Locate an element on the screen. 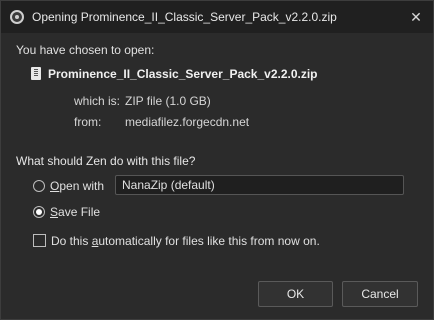 This screenshot has height=320, width=434. action-question: What should Zen do with this file? is located at coordinates (106, 161).